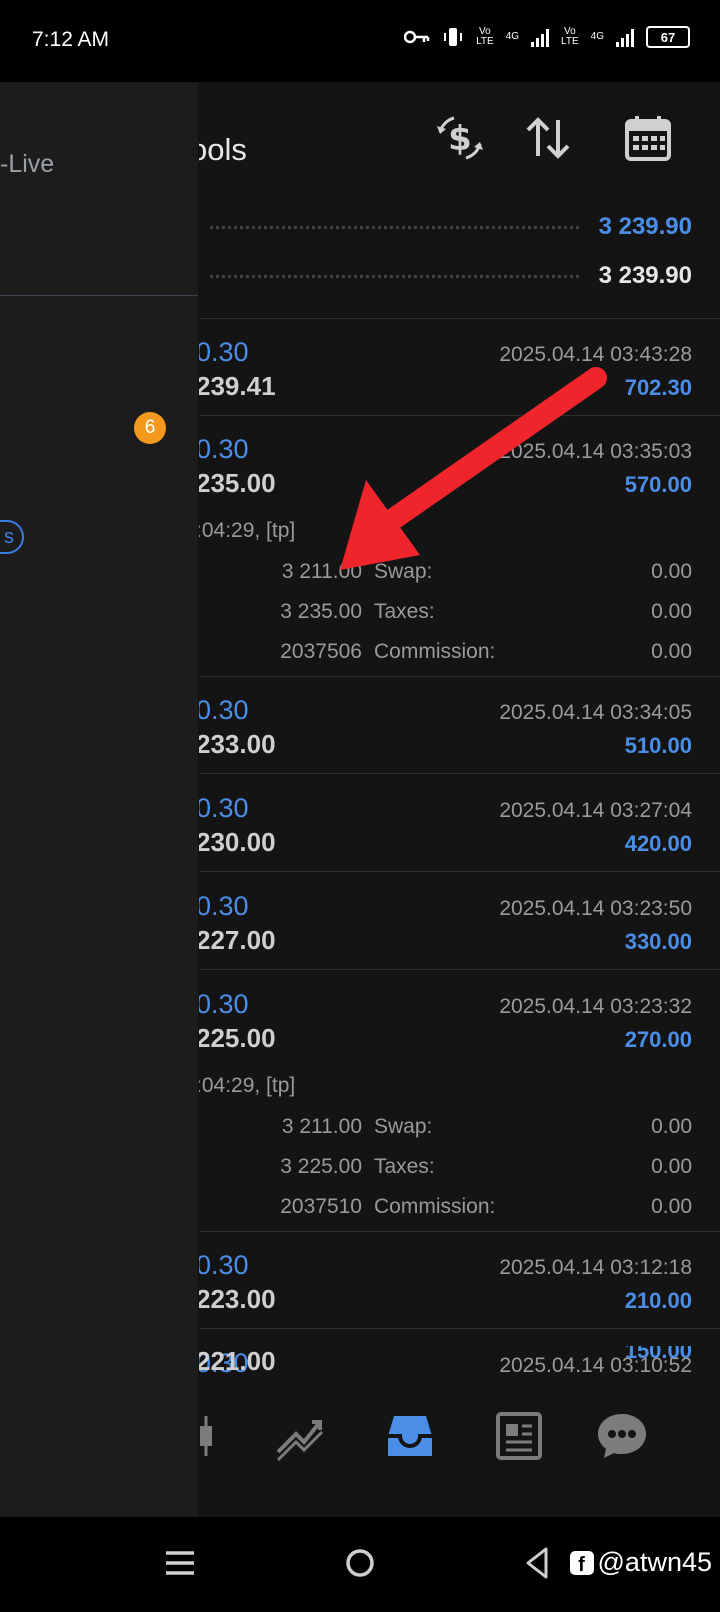  I want to click on home-icon, so click(360, 1563).